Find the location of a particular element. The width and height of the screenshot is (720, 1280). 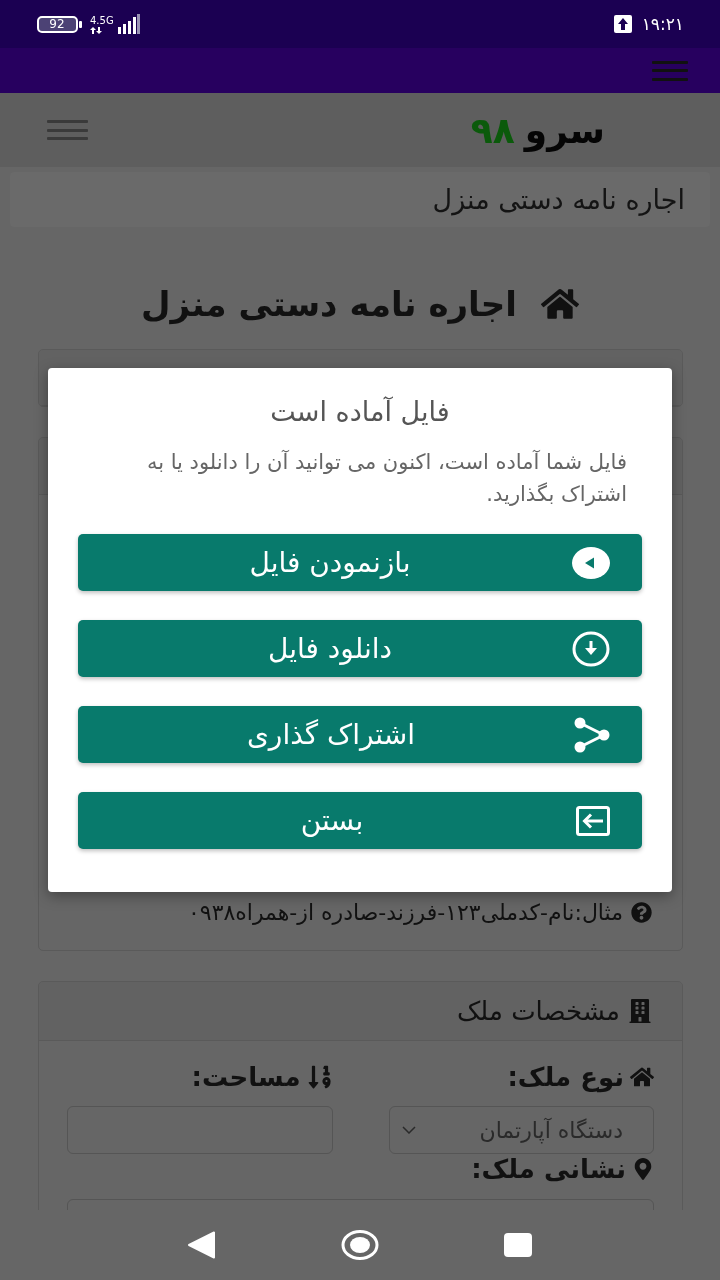

signal-icon is located at coordinates (128, 24).